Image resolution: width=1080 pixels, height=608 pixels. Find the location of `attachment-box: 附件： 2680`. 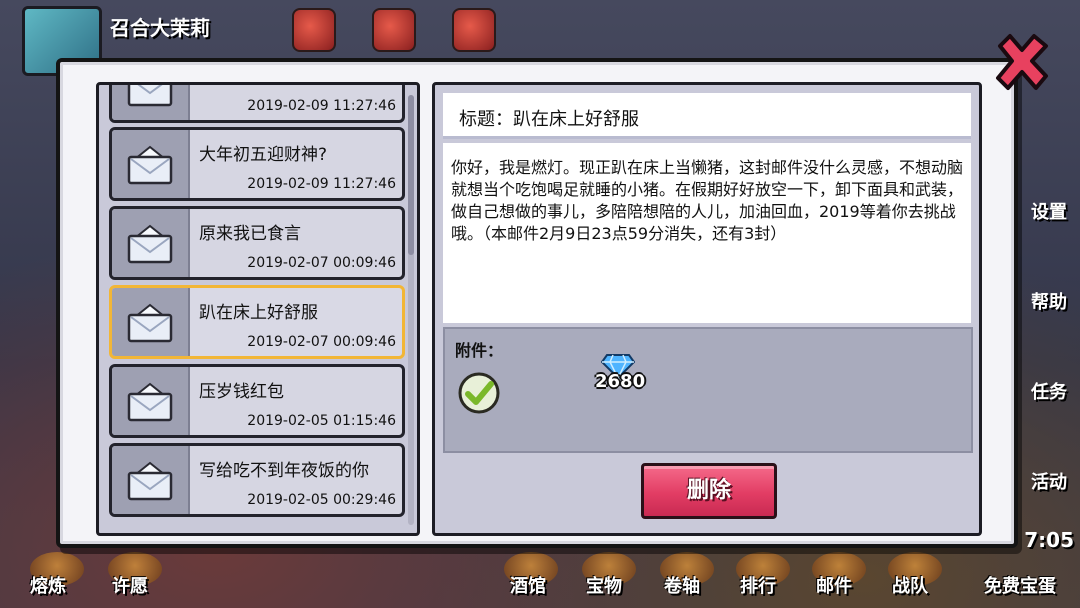

attachment-box: 附件： 2680 is located at coordinates (708, 390).